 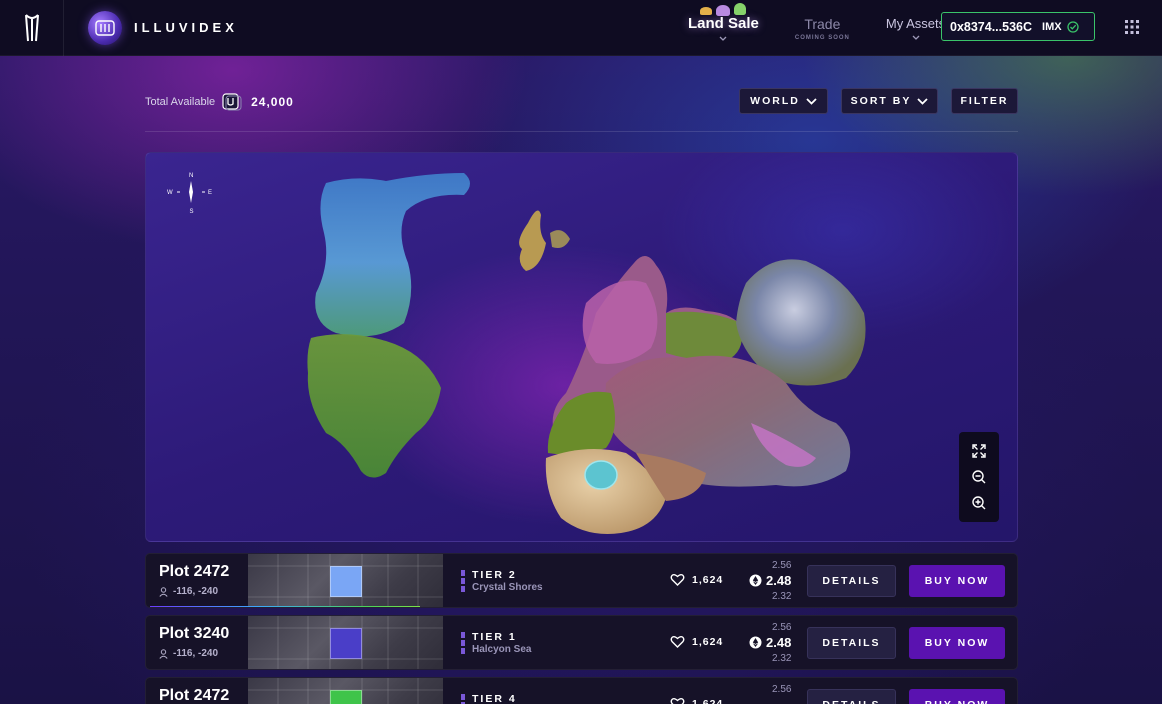 I want to click on compass-icon: N S W E, so click(x=189, y=194).